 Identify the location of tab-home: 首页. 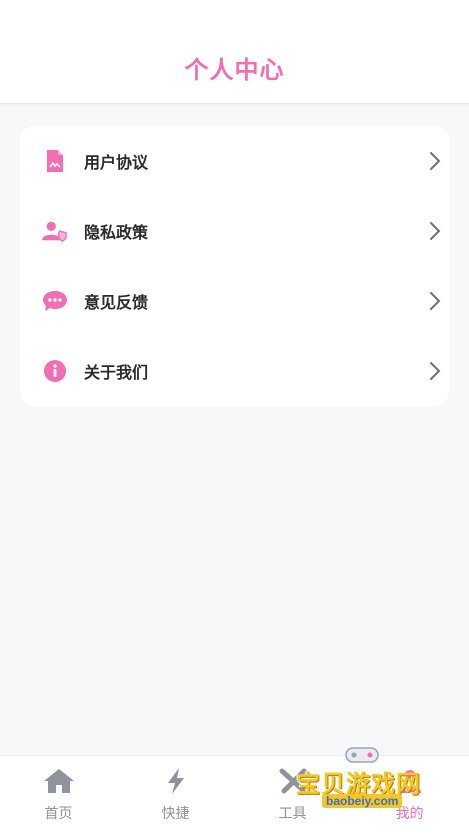
(58, 795).